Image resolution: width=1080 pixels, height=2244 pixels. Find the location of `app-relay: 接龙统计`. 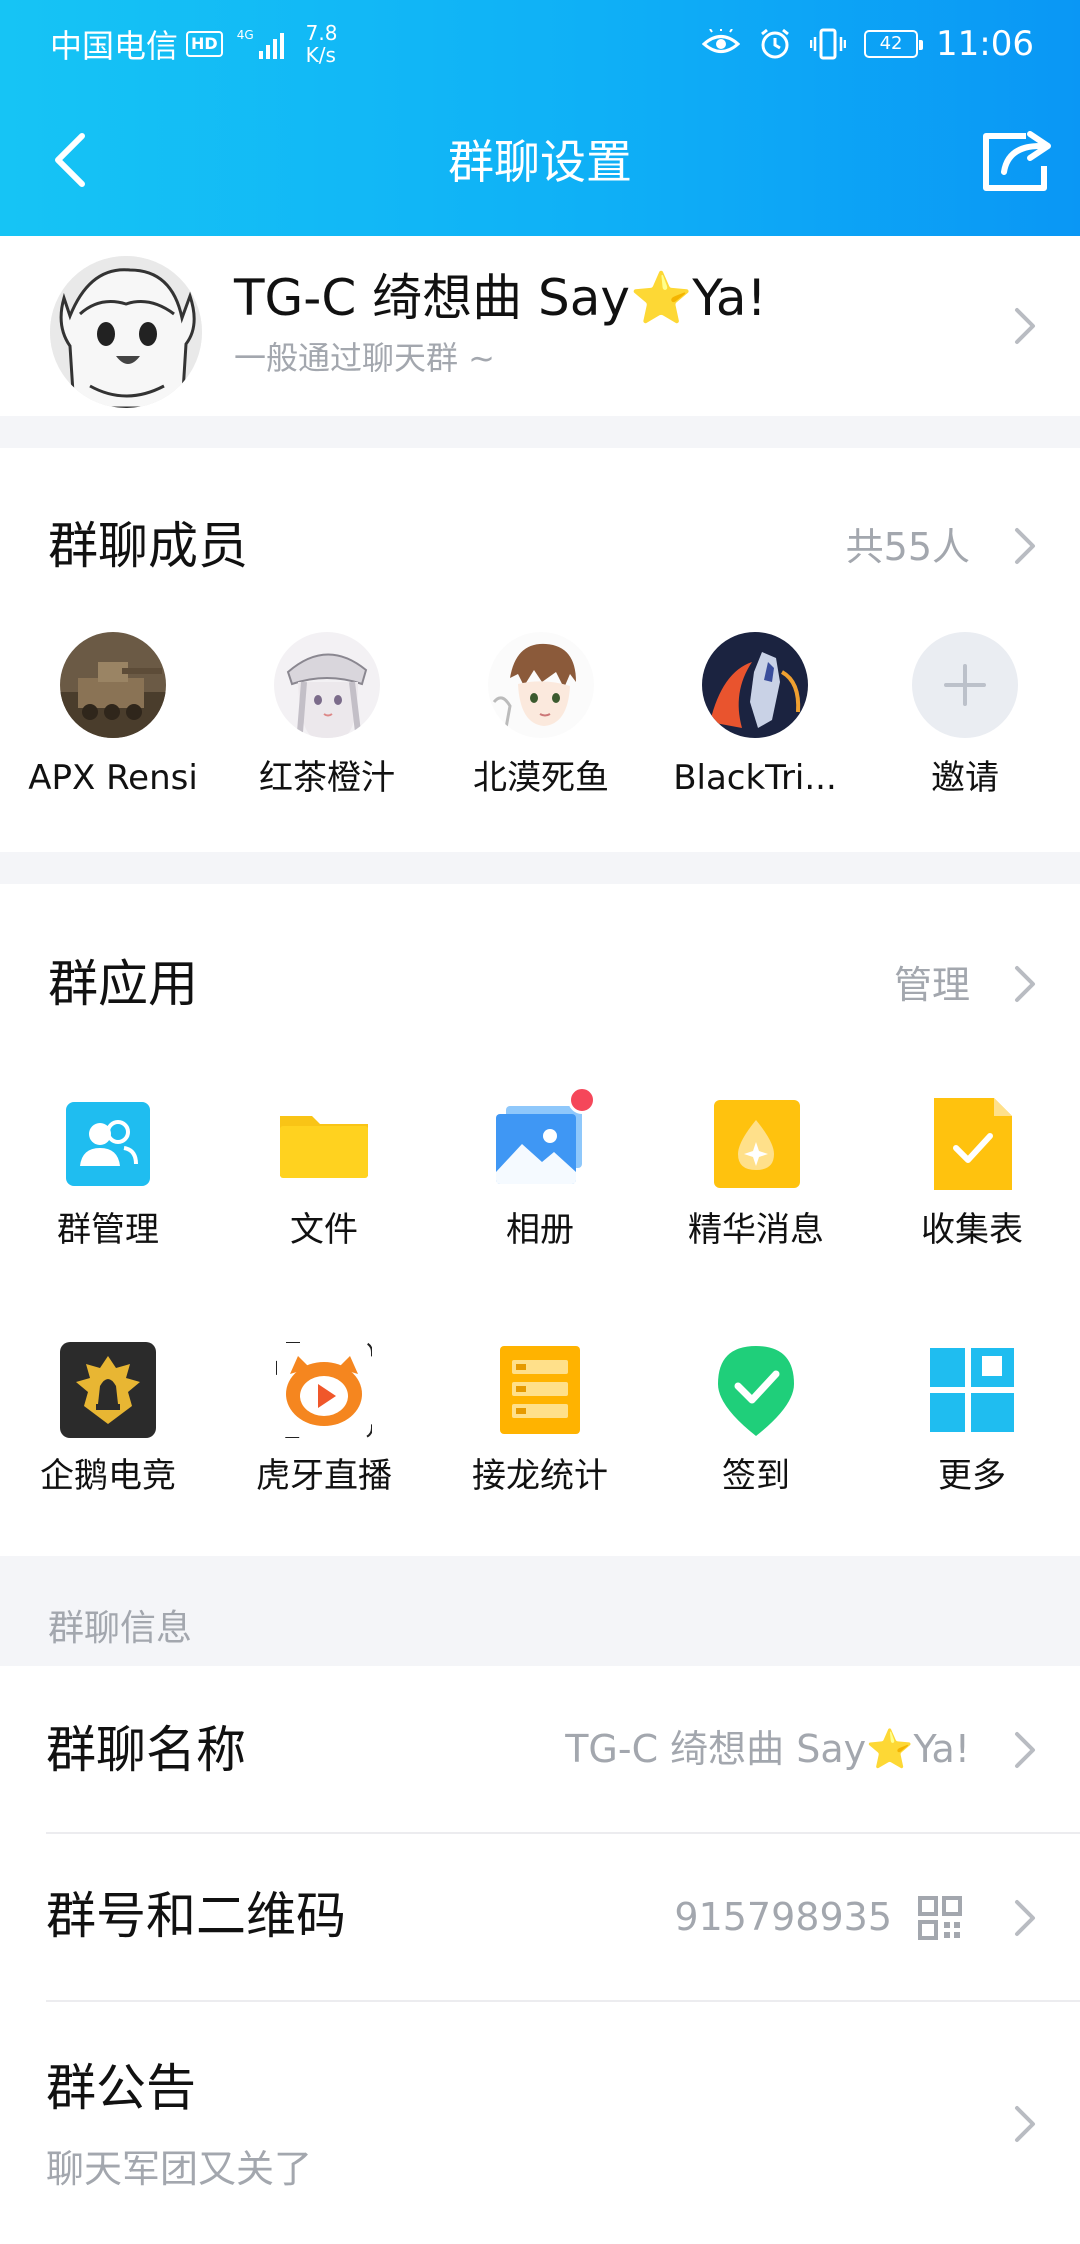

app-relay: 接龙统计 is located at coordinates (540, 1421).